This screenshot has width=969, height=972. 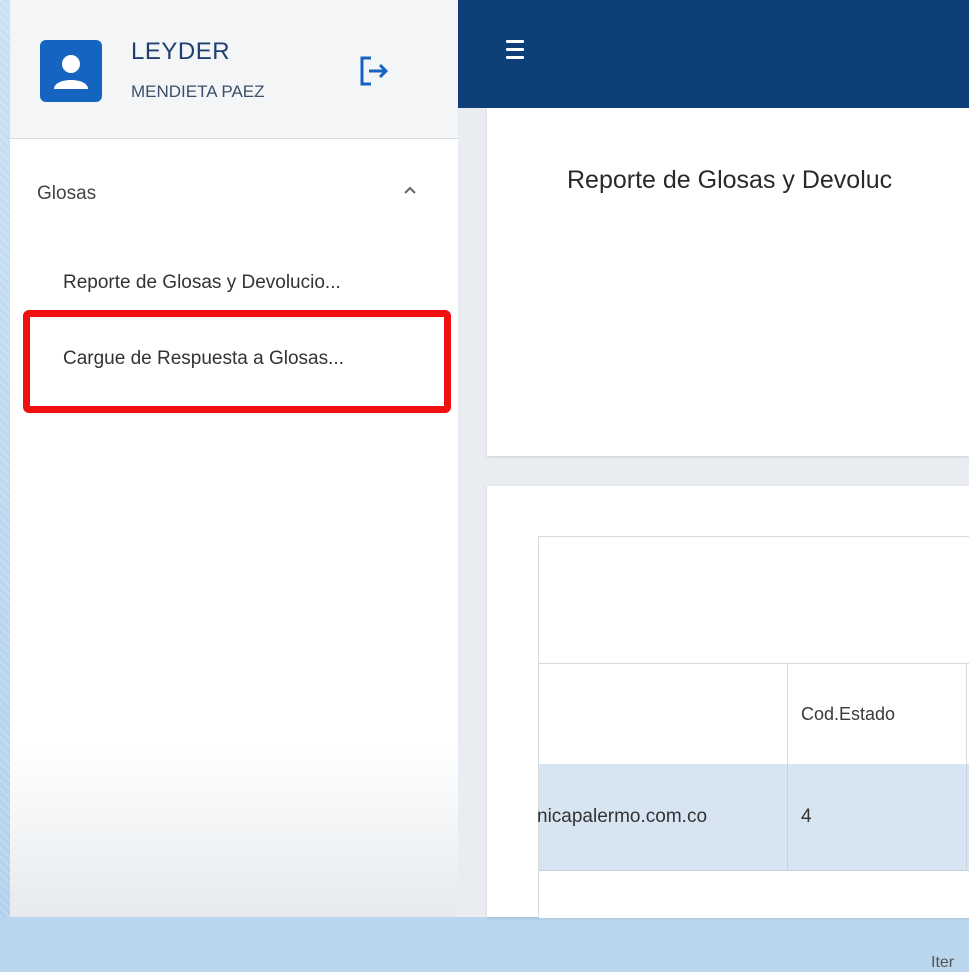 I want to click on table-footer-text: Iter, so click(x=943, y=962).